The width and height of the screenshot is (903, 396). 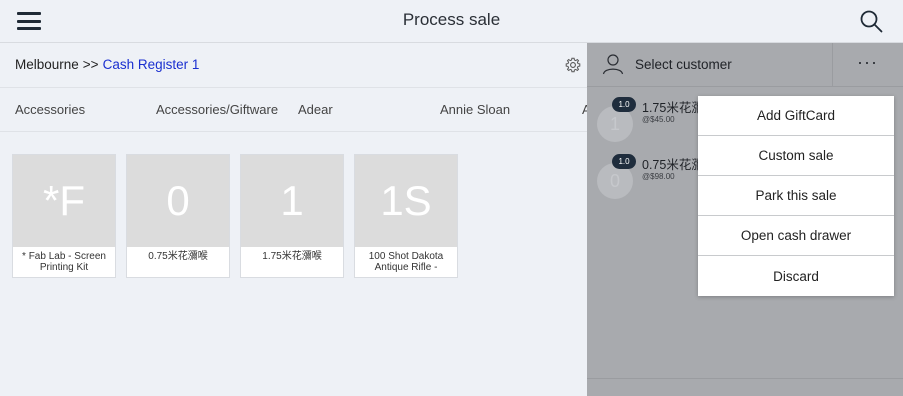 I want to click on open-cash-drawer-menu-item: Open cash drawer, so click(x=796, y=236).